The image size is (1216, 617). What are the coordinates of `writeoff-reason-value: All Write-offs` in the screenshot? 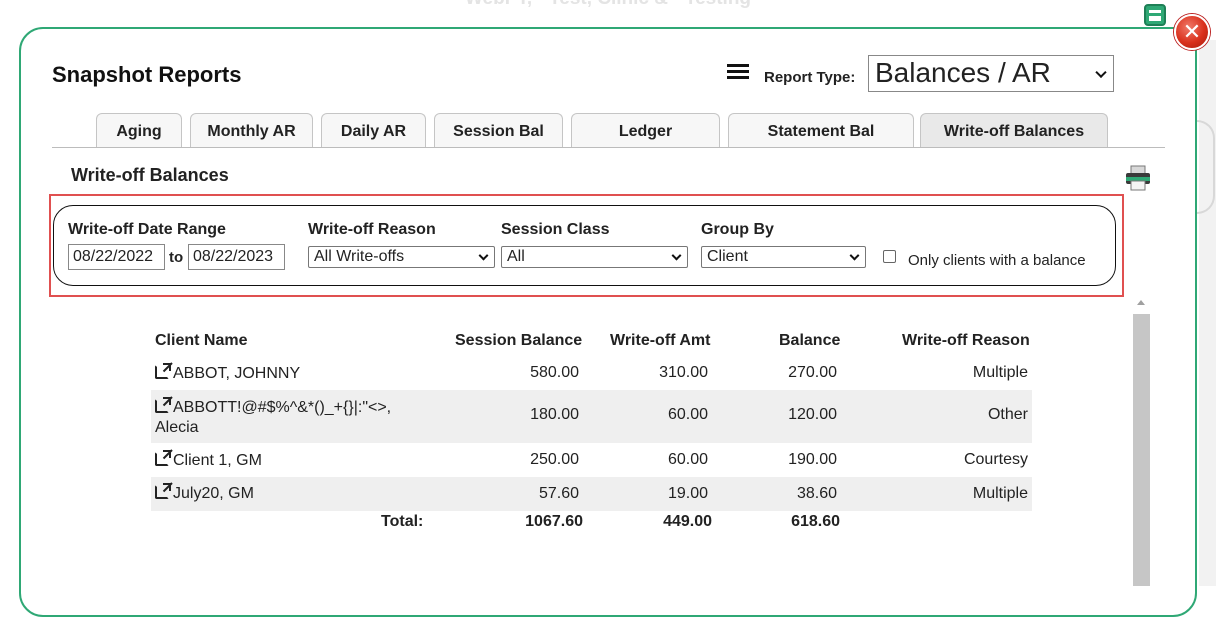 It's located at (359, 256).